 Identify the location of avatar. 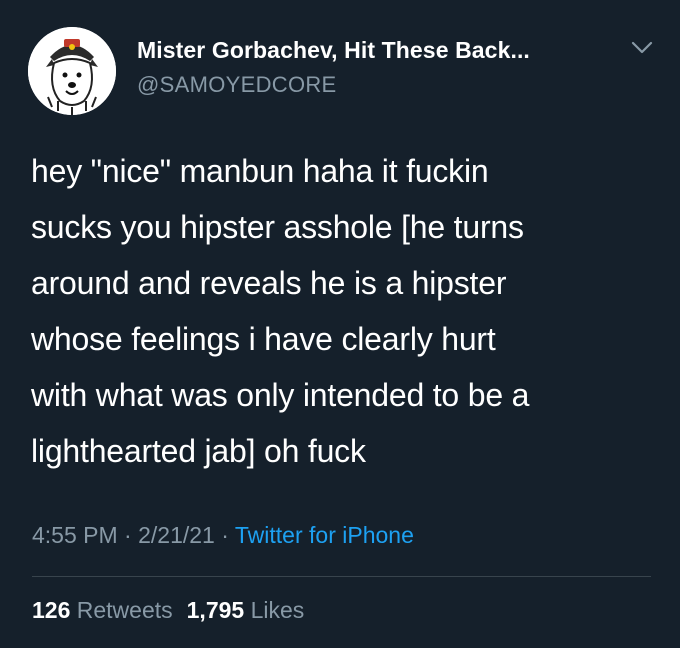
(72, 71).